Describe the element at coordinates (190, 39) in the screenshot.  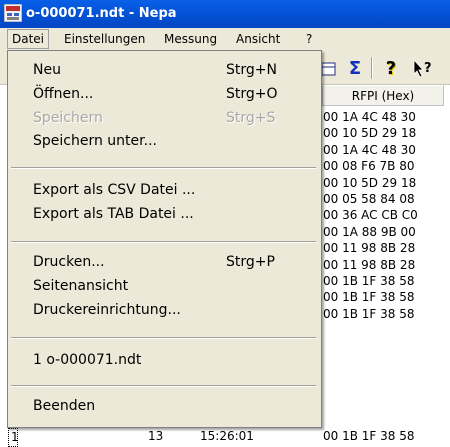
I see `menu-messung: Messung` at that location.